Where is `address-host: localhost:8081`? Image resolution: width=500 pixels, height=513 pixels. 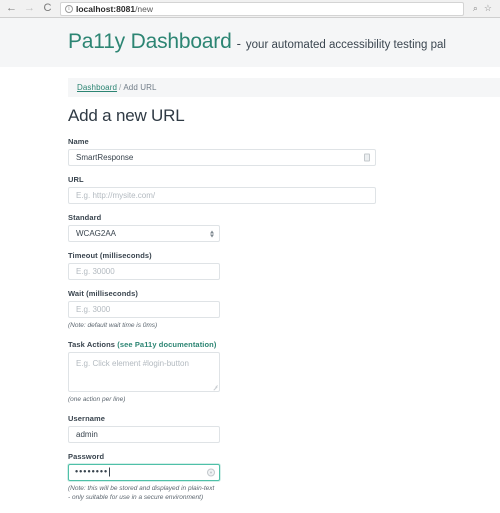
address-host: localhost:8081 is located at coordinates (106, 8).